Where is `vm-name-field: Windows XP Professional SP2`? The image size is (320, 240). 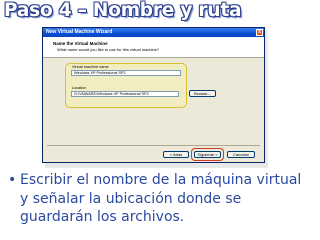 vm-name-field: Windows XP Professional SP2 is located at coordinates (126, 73).